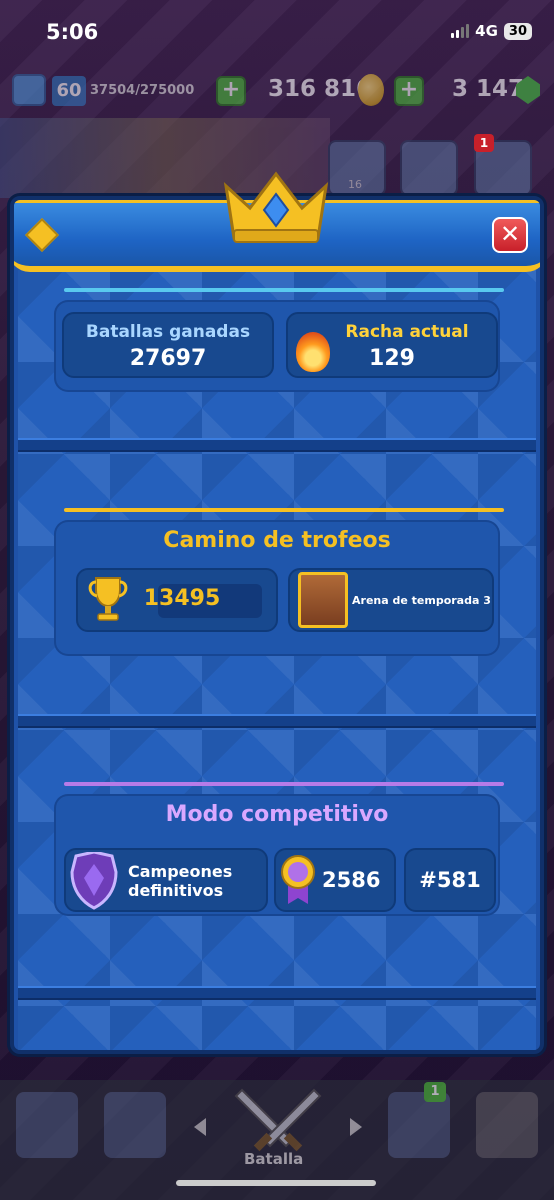 This screenshot has width=554, height=1200. Describe the element at coordinates (277, 33) in the screenshot. I see `status-bar: 5:06 4G 30` at that location.